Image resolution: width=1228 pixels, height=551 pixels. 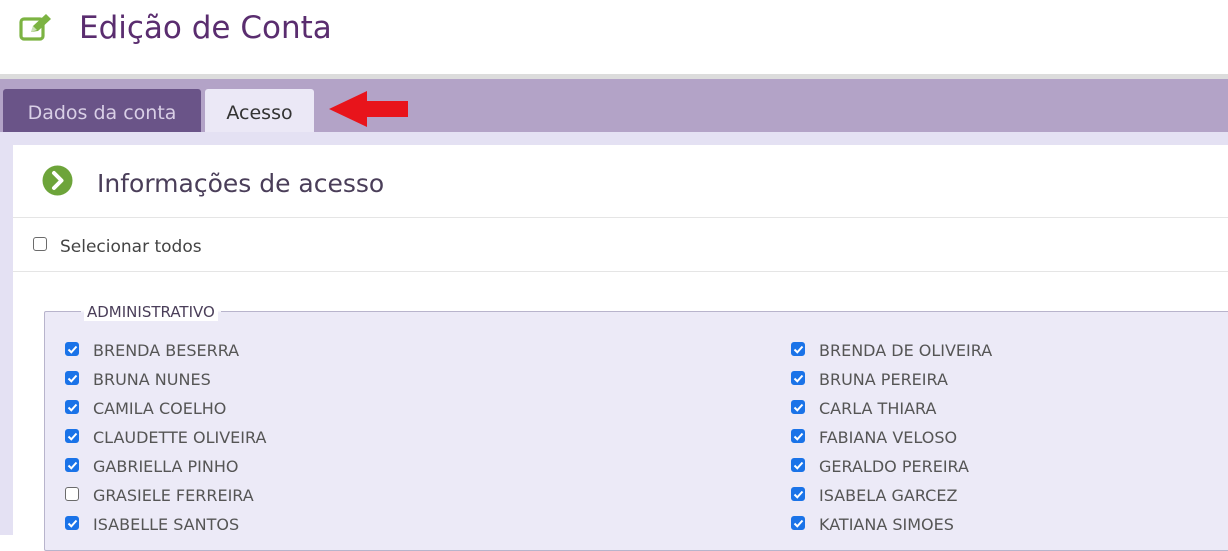 What do you see at coordinates (894, 466) in the screenshot?
I see `user-name: GERALDO PEREIRA` at bounding box center [894, 466].